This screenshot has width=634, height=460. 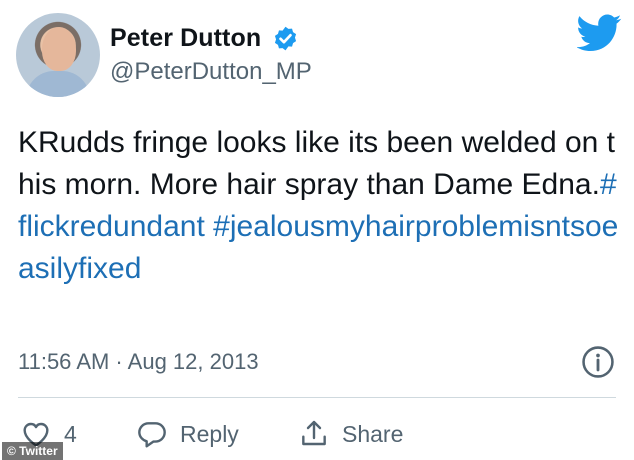 I want to click on image-credit: © Twitter, so click(x=32, y=451).